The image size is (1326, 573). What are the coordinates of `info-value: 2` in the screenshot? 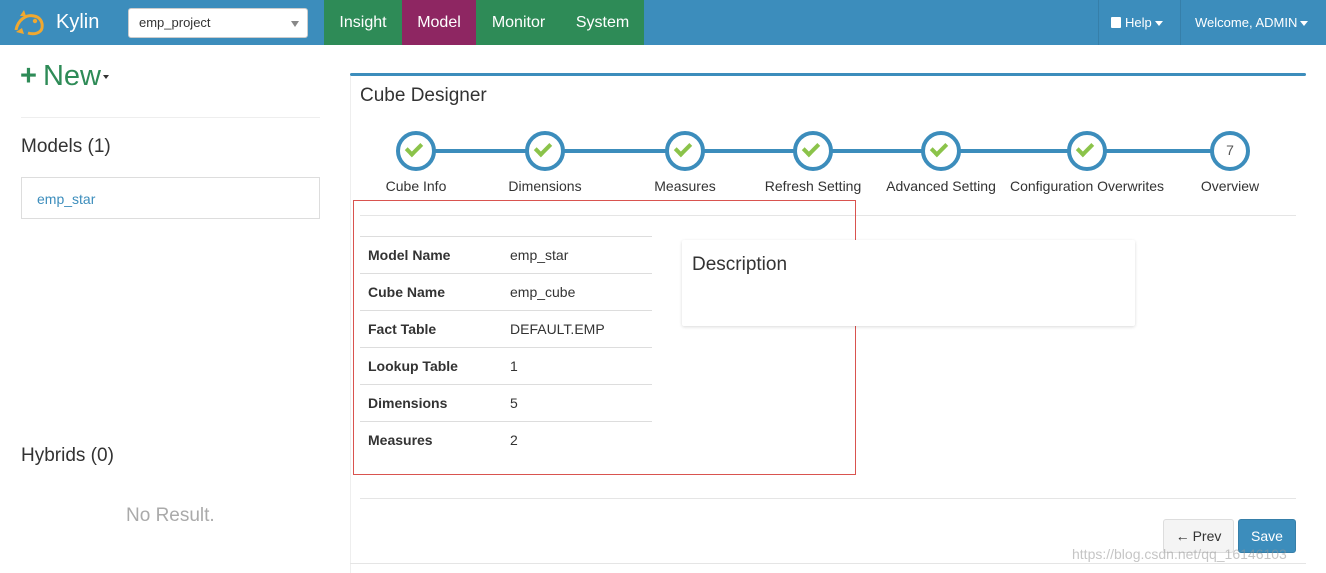 It's located at (514, 440).